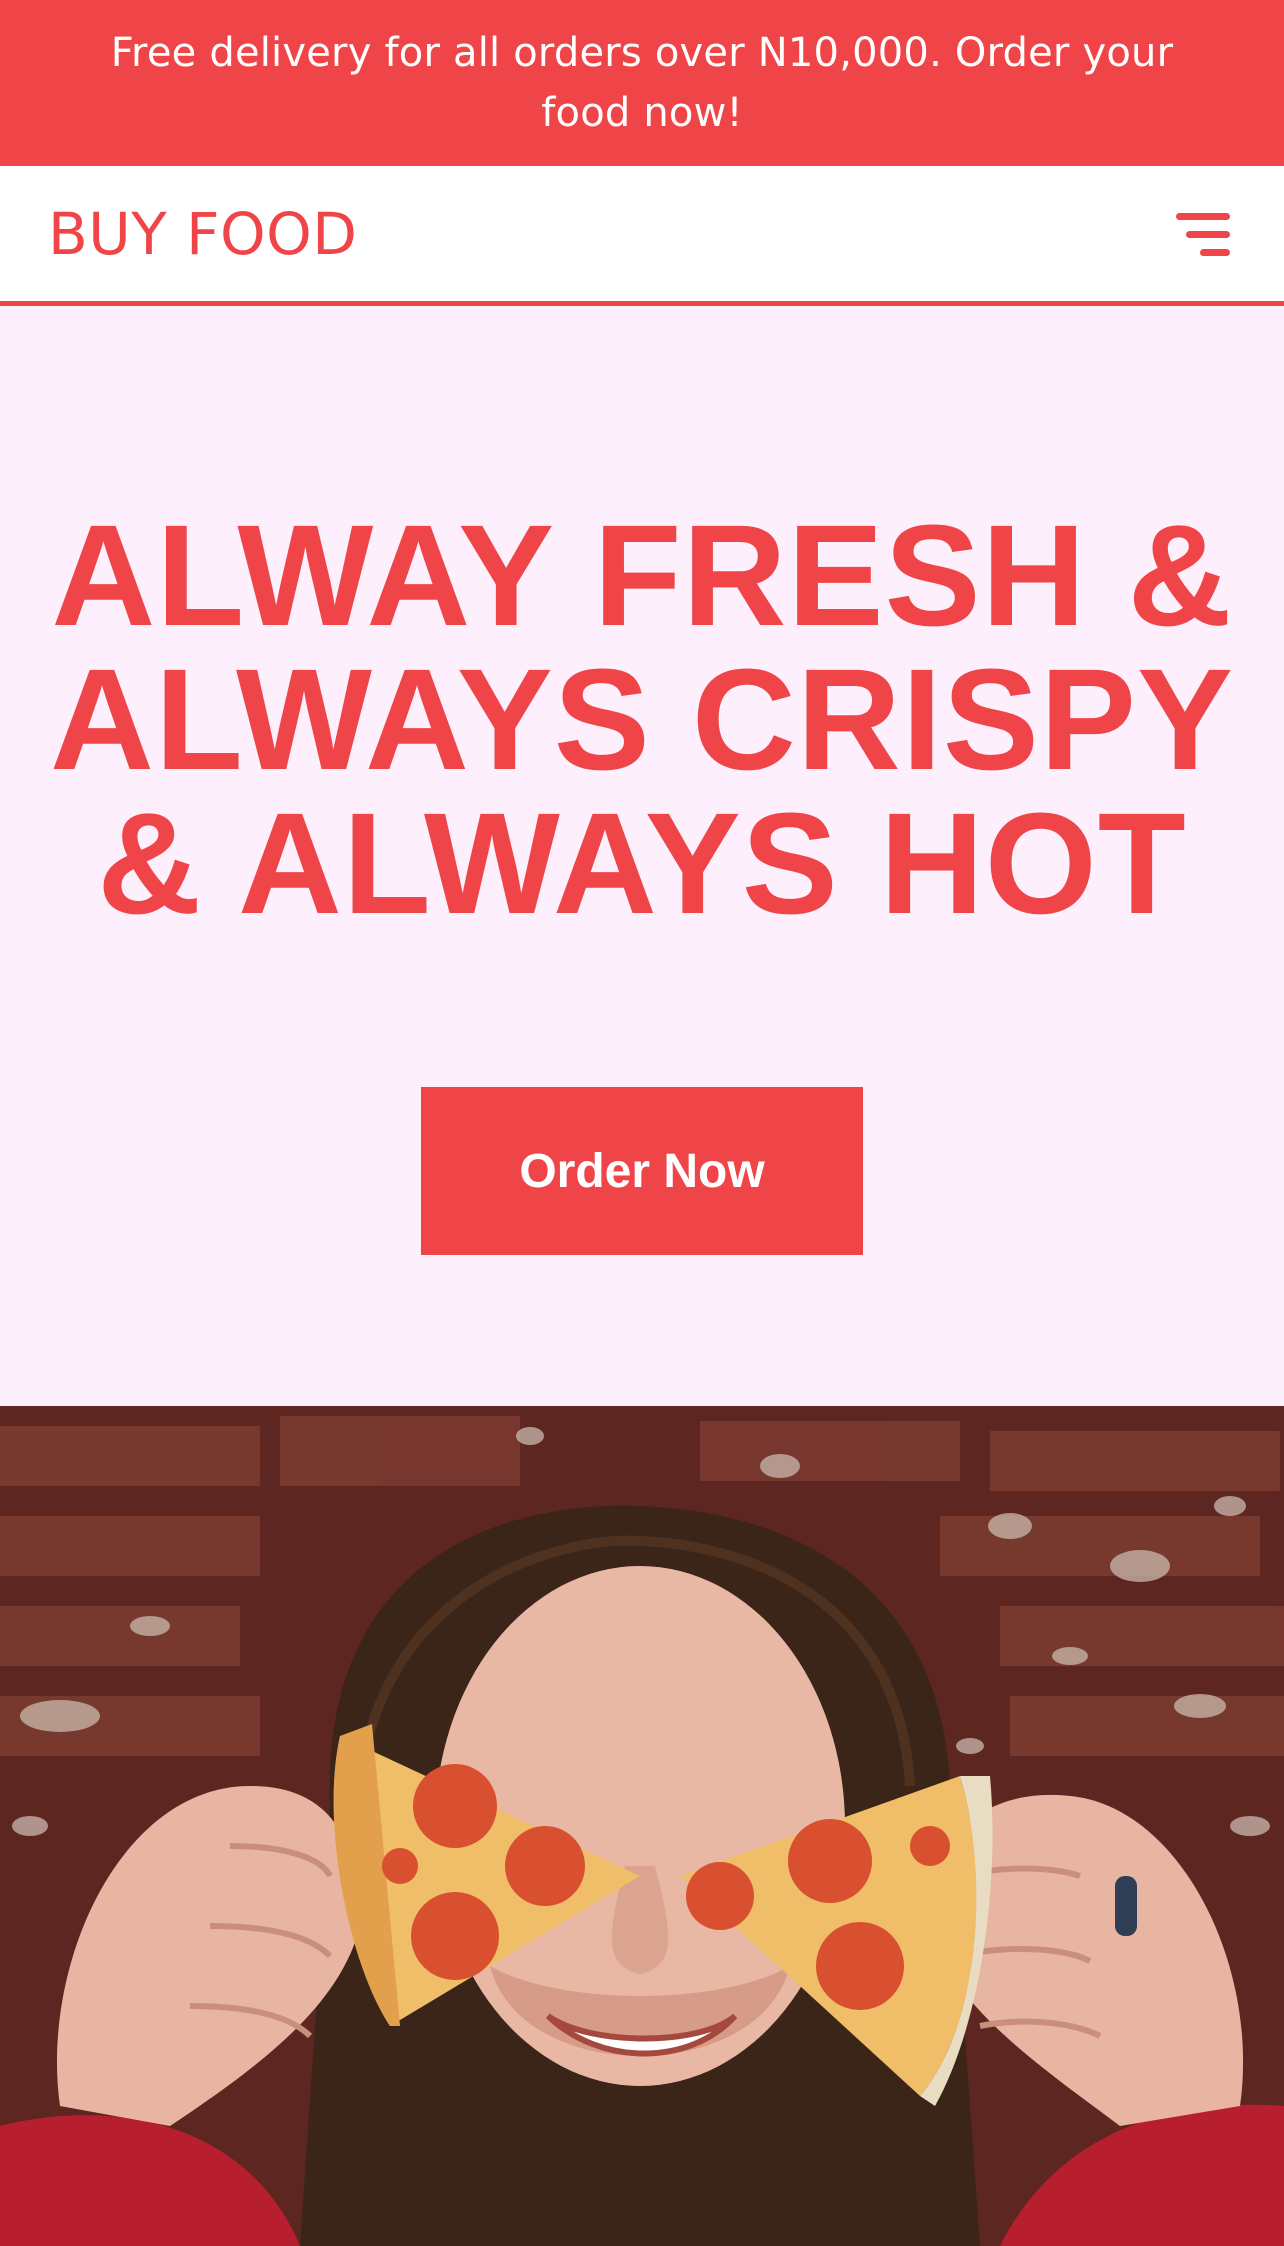 The image size is (1284, 2246). What do you see at coordinates (642, 863) in the screenshot?
I see `hero-title-line: & ALWAYS HOT` at bounding box center [642, 863].